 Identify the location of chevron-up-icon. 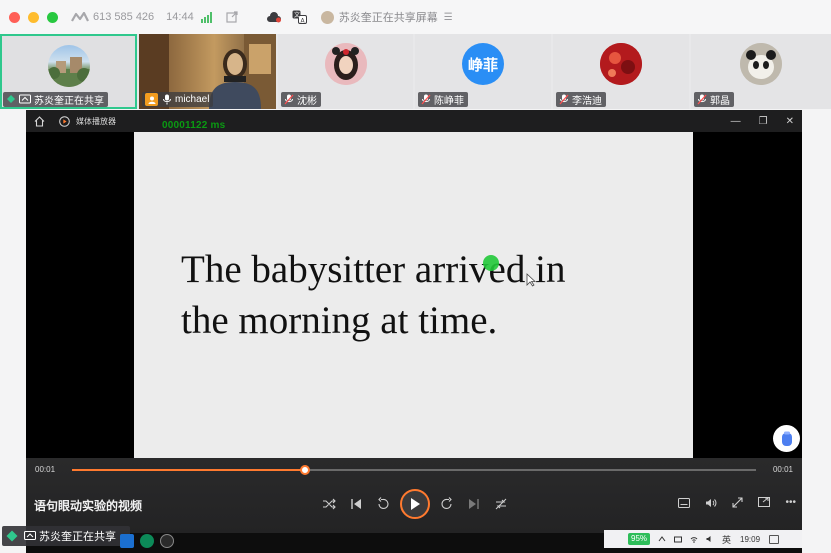
(662, 539).